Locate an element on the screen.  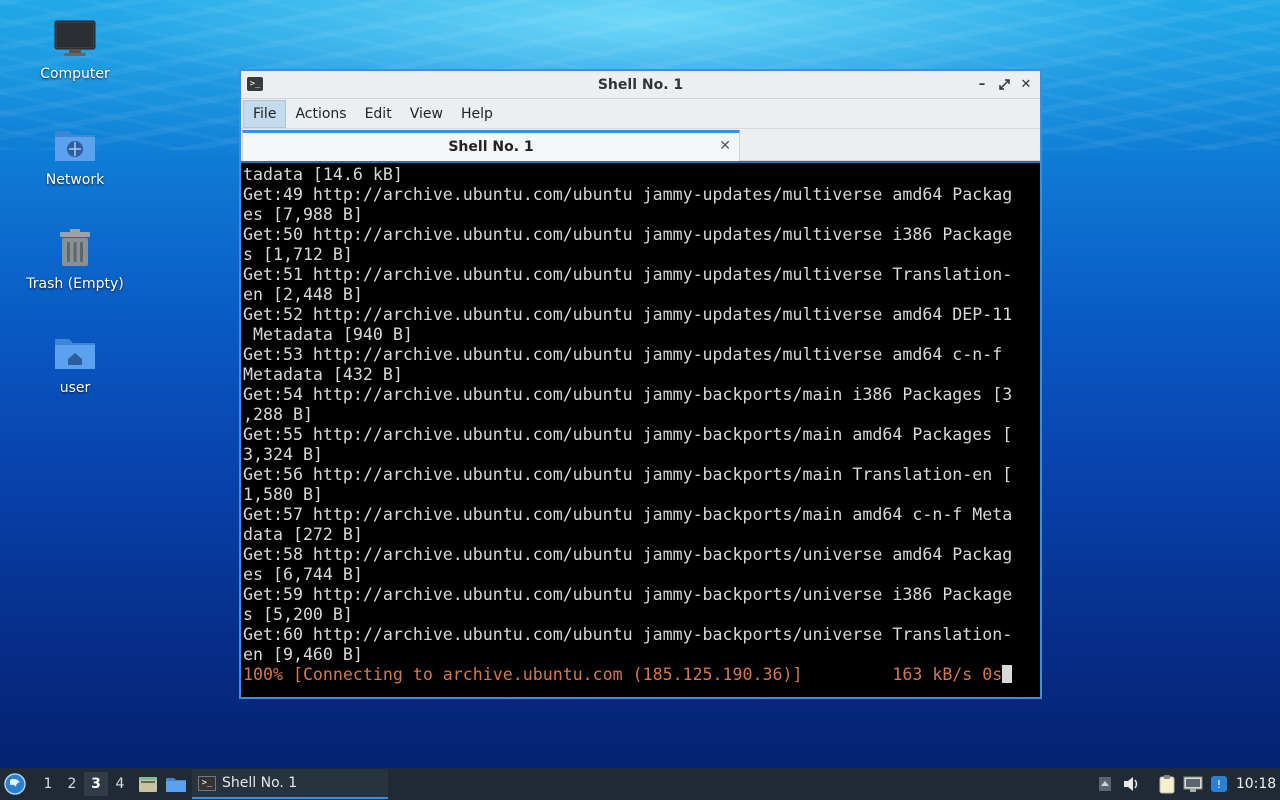
network-folder-icon is located at coordinates (75, 144).